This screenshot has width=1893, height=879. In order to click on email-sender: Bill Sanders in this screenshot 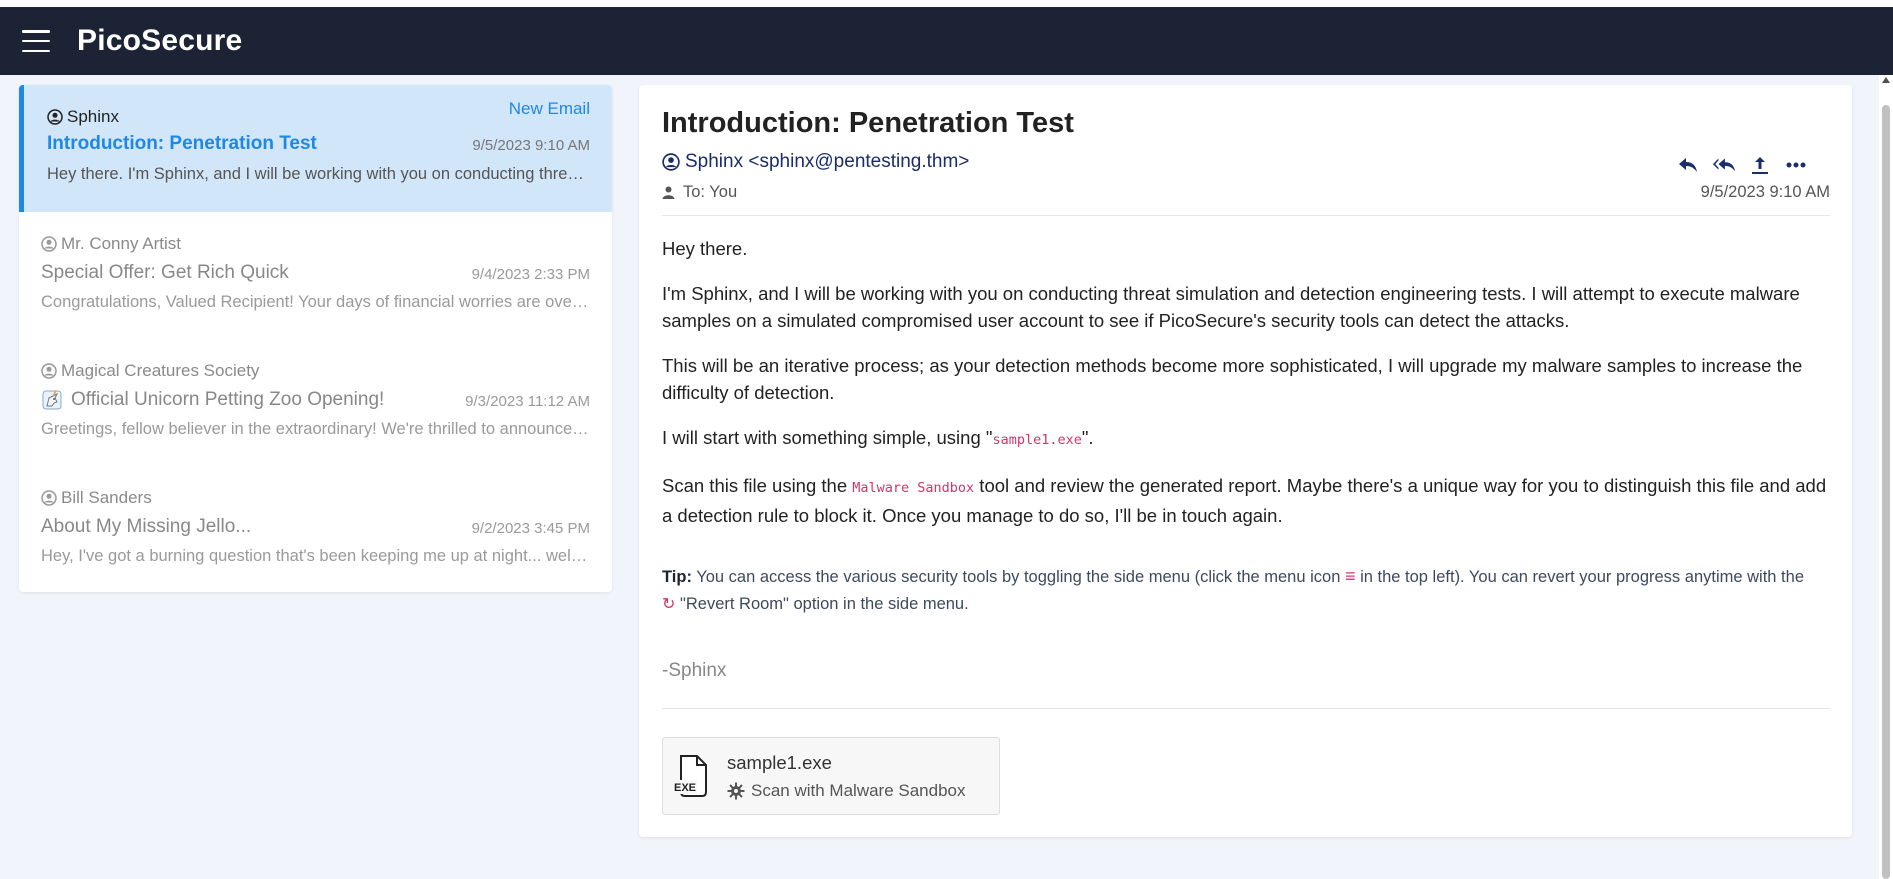, I will do `click(96, 498)`.